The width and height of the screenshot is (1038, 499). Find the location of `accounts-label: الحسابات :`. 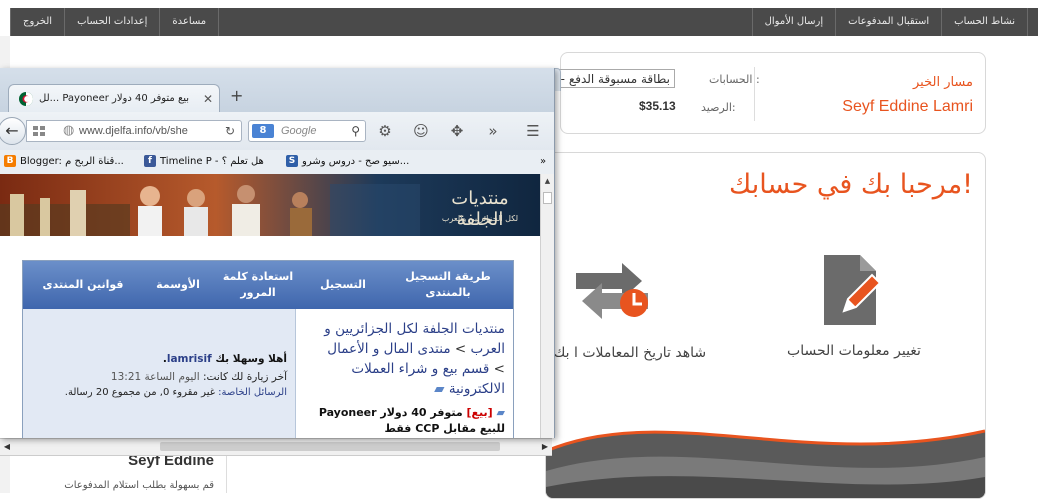

accounts-label: الحسابات : is located at coordinates (734, 79).